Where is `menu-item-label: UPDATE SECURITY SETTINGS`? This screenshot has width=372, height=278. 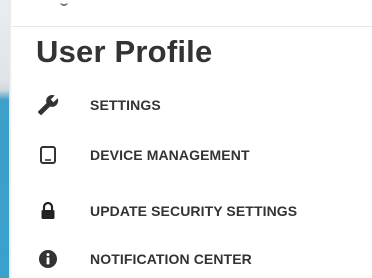
menu-item-label: UPDATE SECURITY SETTINGS is located at coordinates (194, 211).